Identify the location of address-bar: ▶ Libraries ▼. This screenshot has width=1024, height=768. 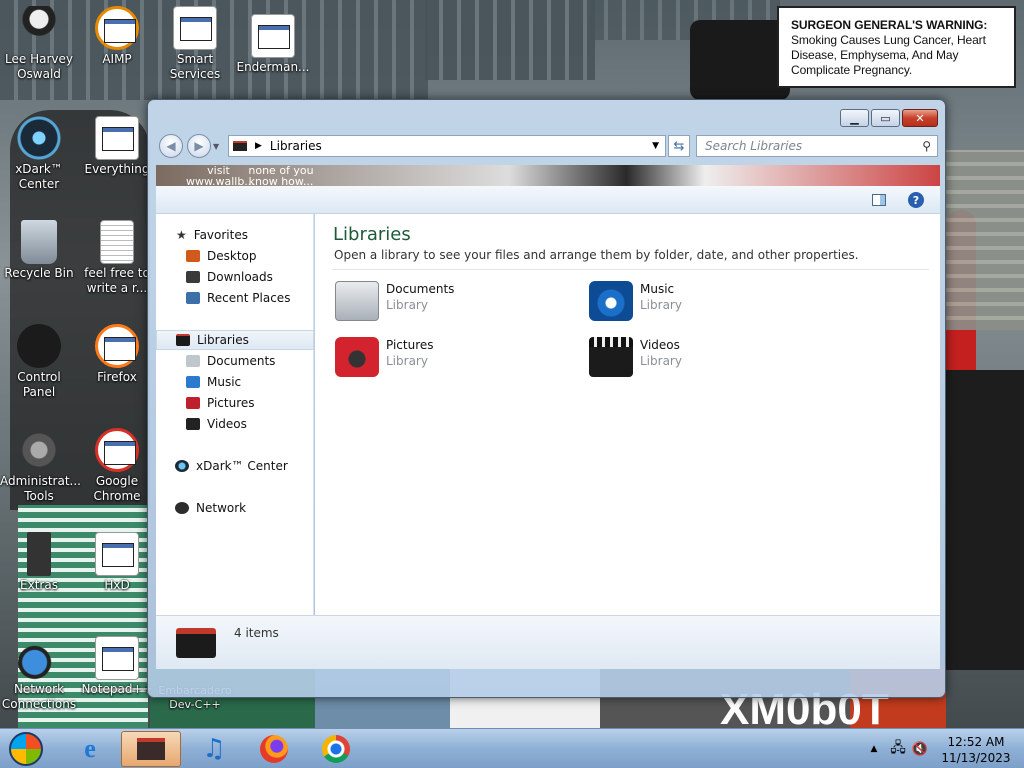
(447, 146).